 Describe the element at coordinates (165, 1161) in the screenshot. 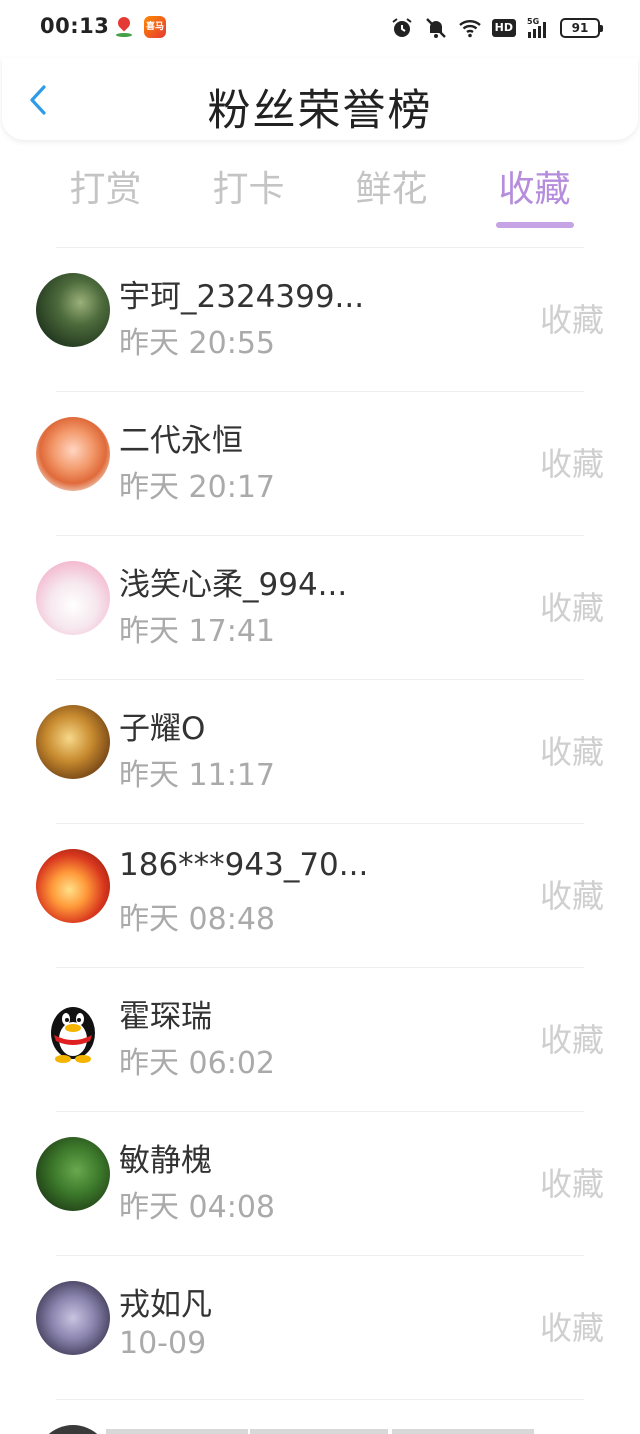

I see `nickname: 敏静槐` at that location.